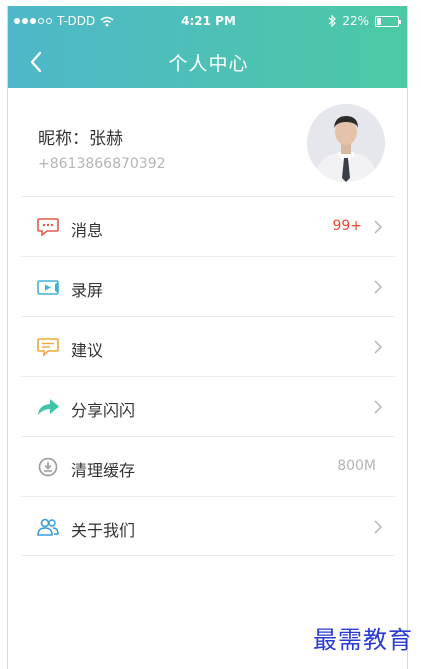  I want to click on page-title: 个人中心, so click(208, 64).